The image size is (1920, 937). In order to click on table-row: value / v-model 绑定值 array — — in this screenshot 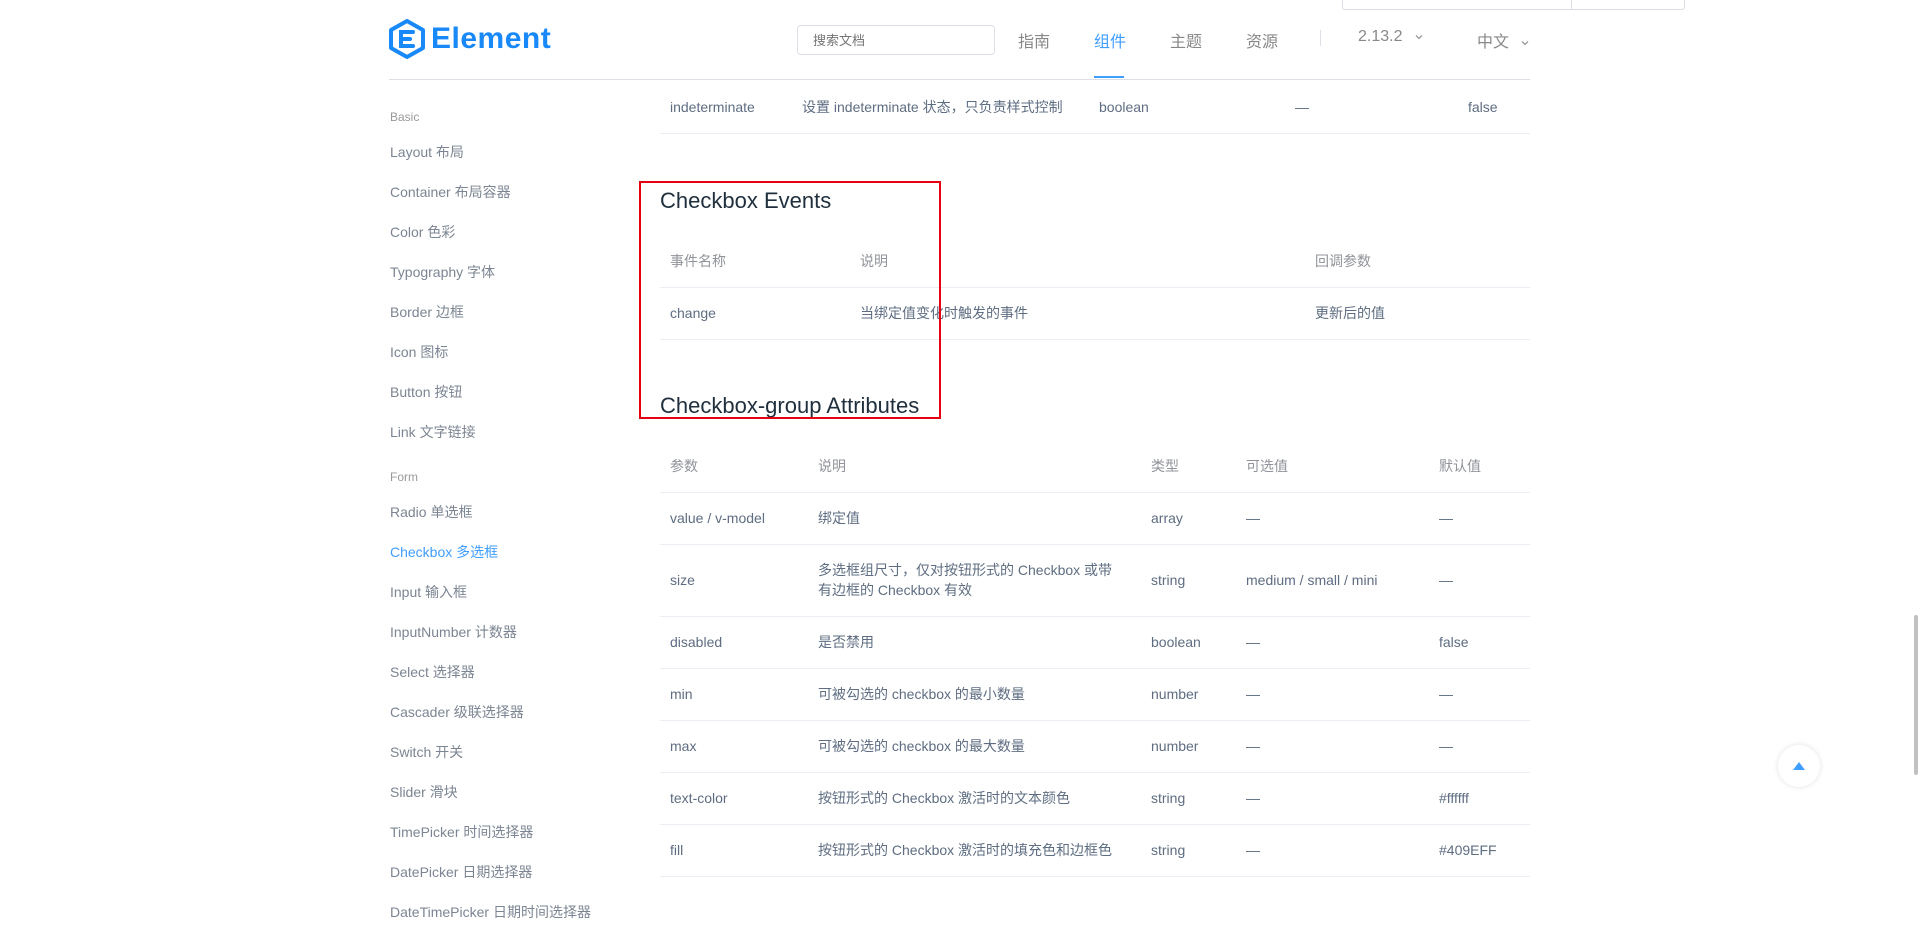, I will do `click(1095, 518)`.